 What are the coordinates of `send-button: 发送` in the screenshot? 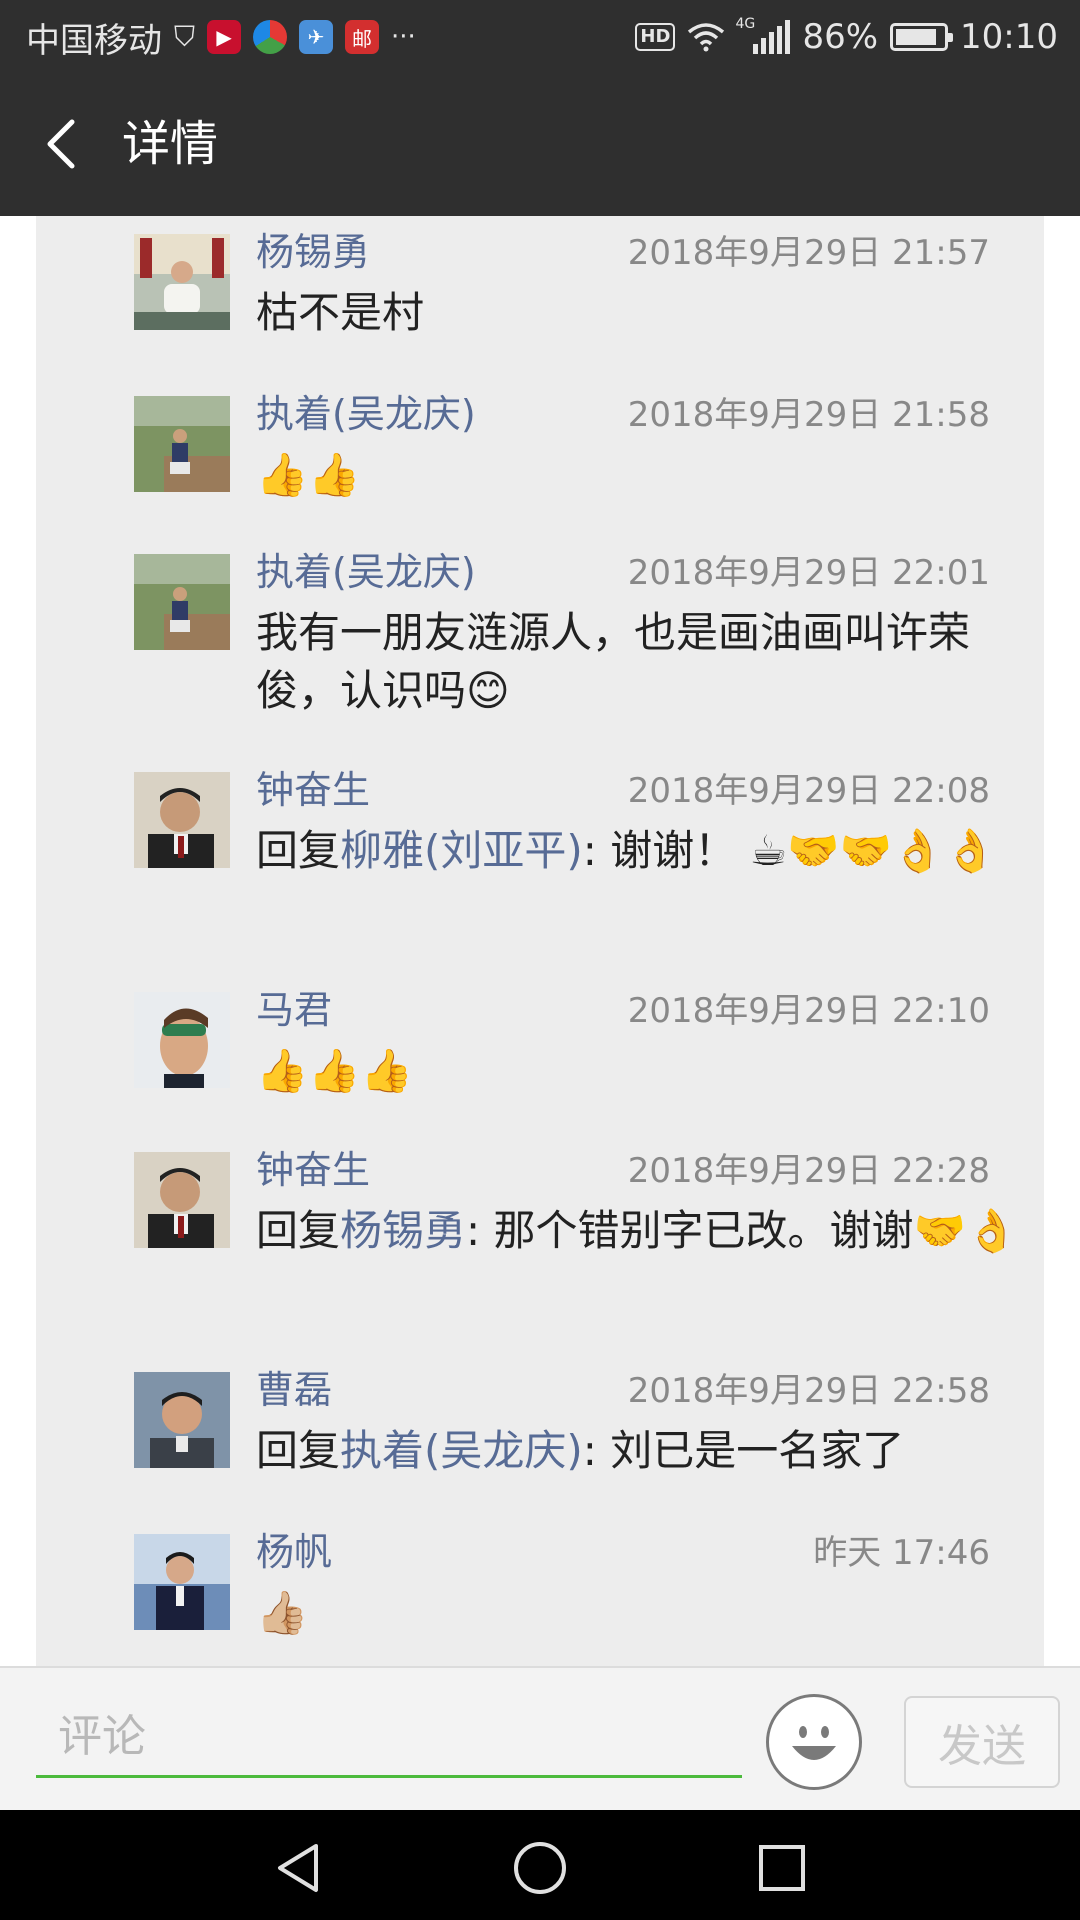 It's located at (982, 1742).